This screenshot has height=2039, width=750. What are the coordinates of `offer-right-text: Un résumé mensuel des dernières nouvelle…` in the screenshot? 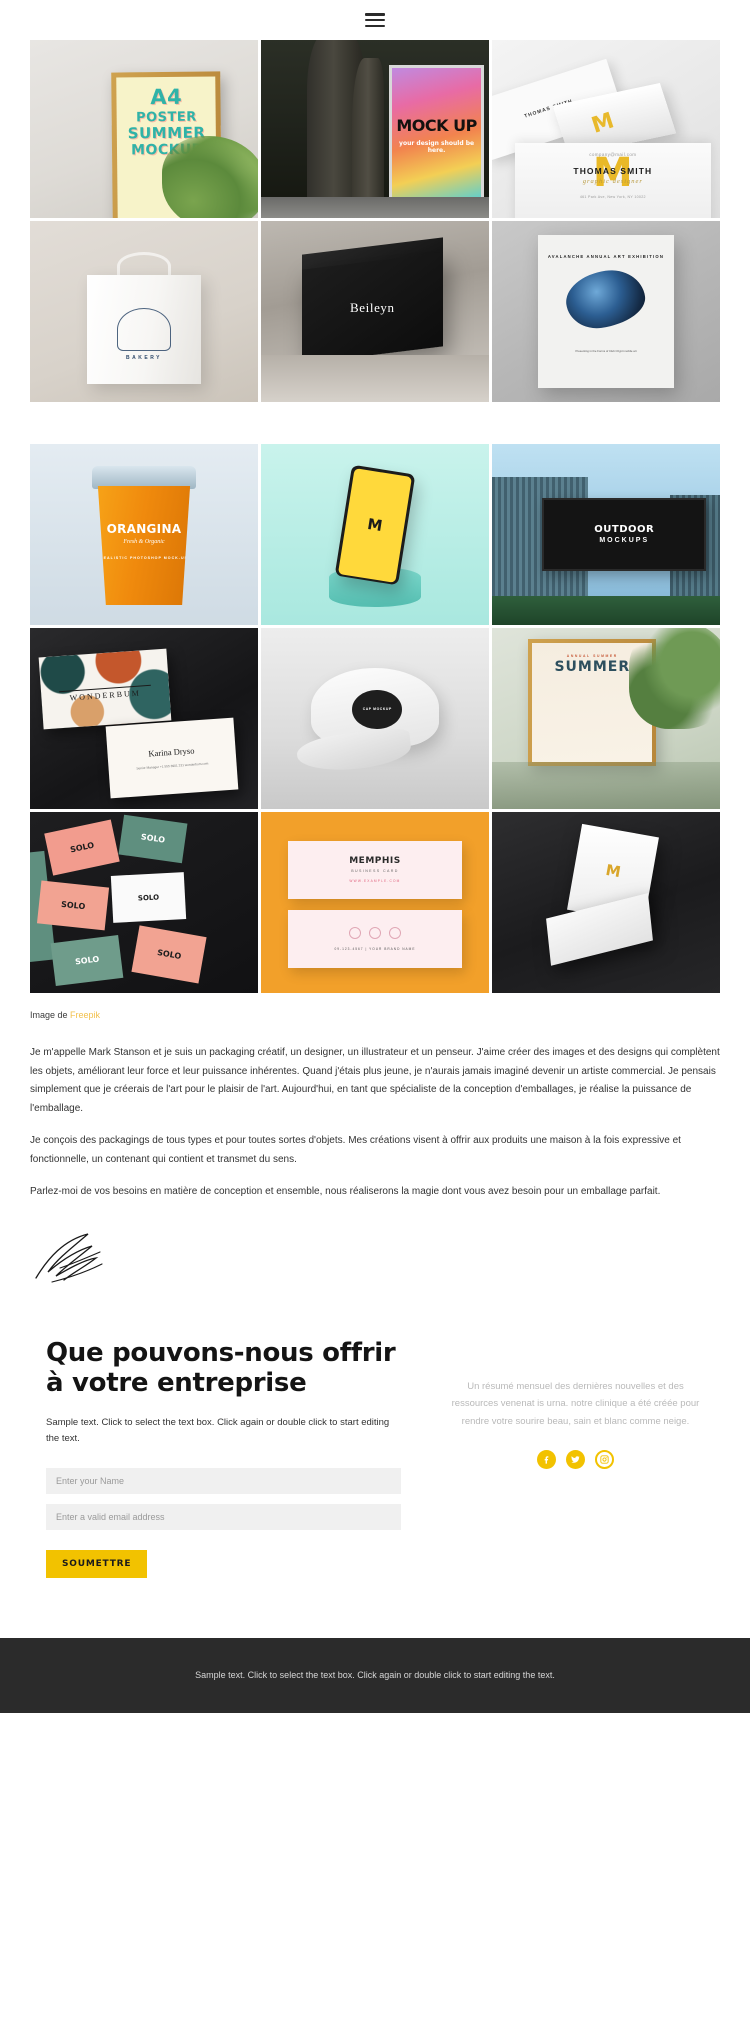 It's located at (575, 1403).